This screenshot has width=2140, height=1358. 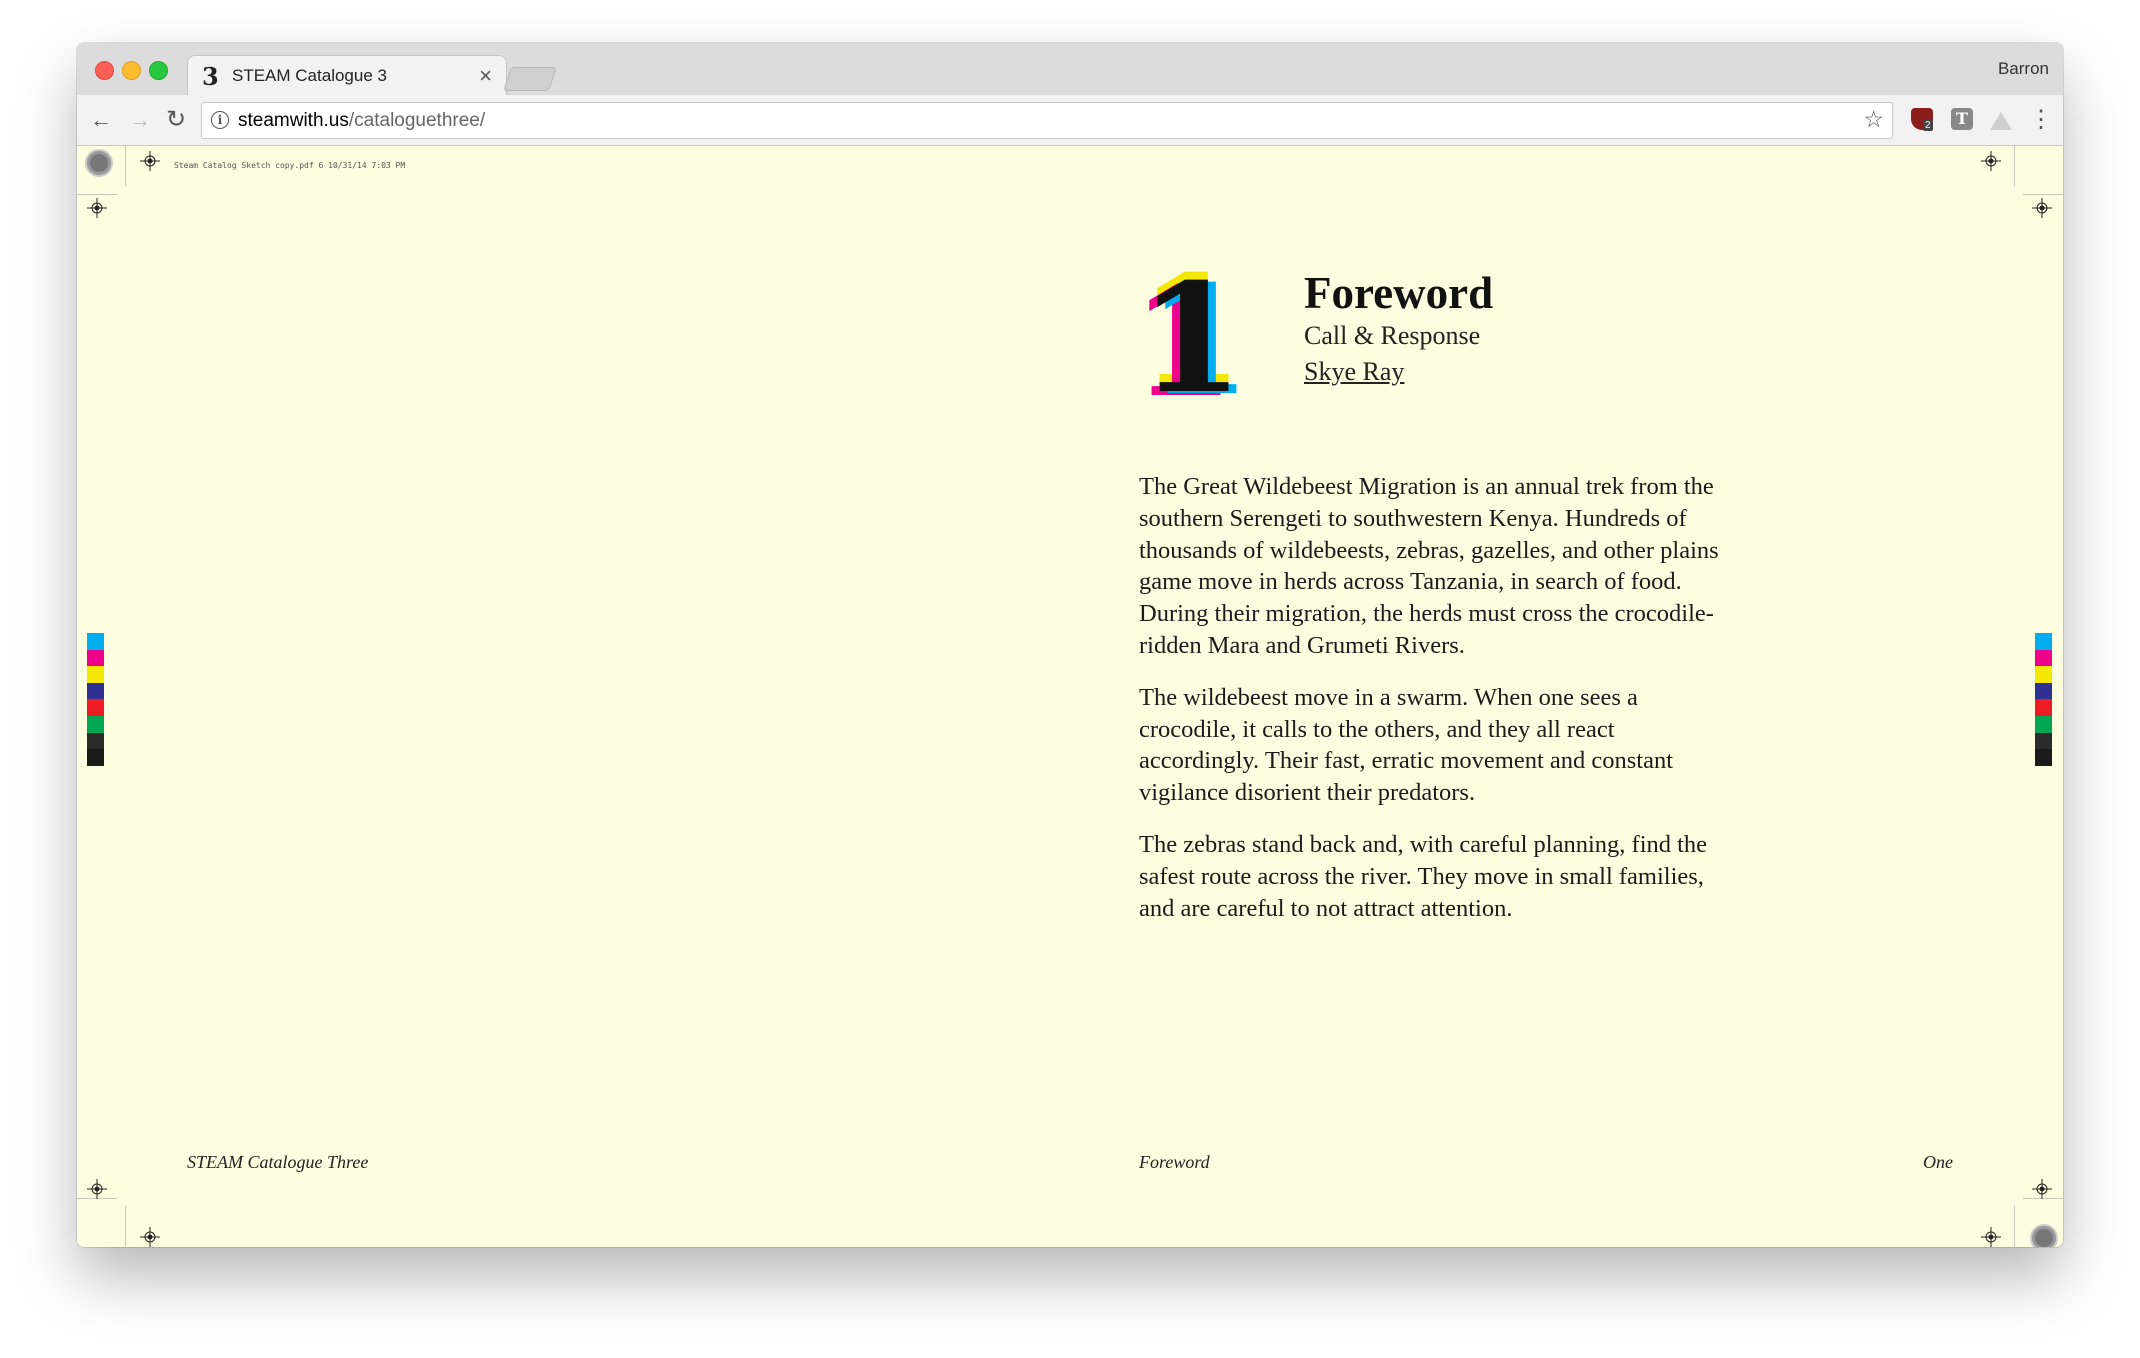 I want to click on new-tab-button, so click(x=530, y=79).